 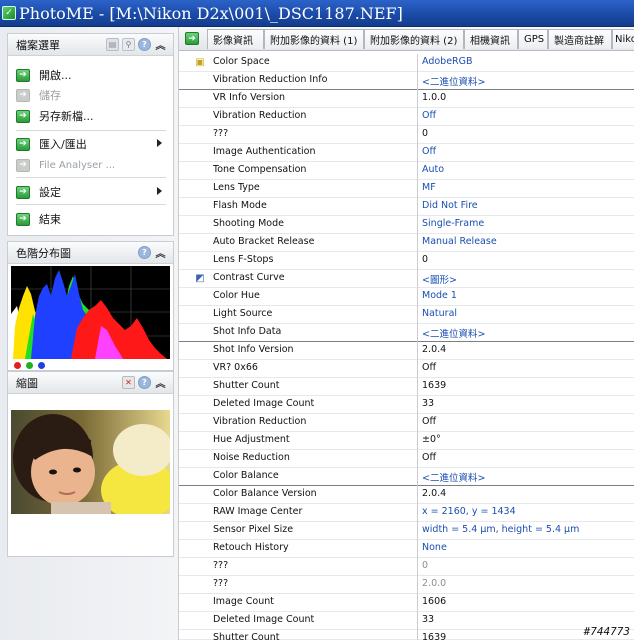 What do you see at coordinates (91, 192) in the screenshot?
I see `menu-item-settings: ➔ 設定` at bounding box center [91, 192].